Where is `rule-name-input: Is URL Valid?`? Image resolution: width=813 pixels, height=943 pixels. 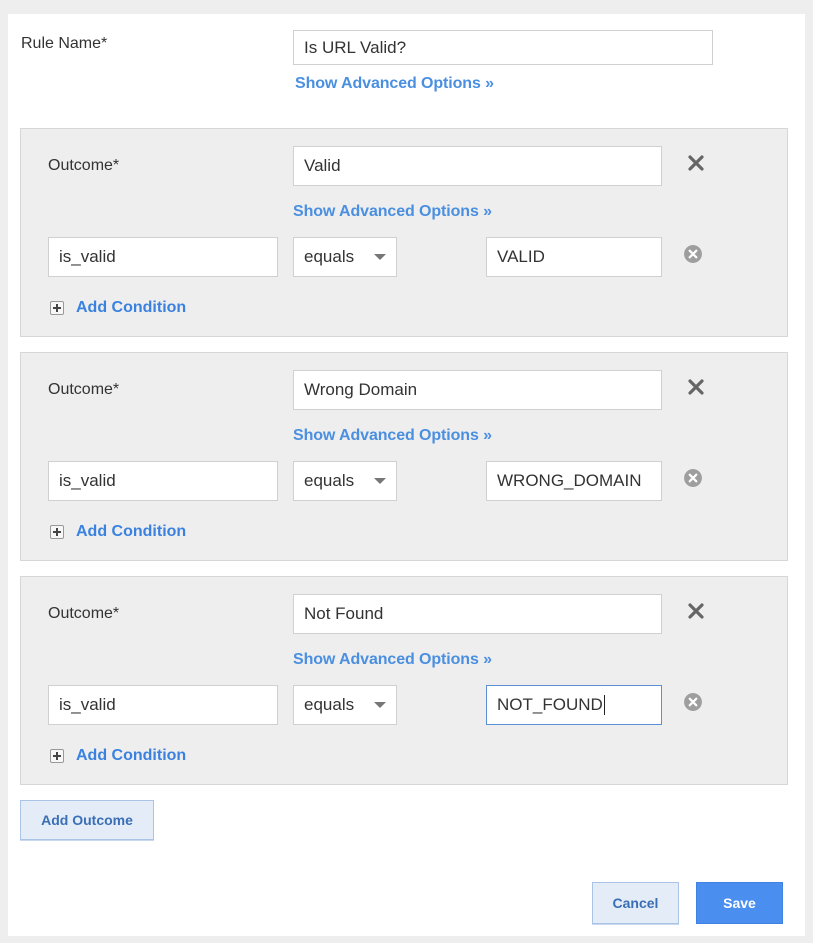 rule-name-input: Is URL Valid? is located at coordinates (503, 47).